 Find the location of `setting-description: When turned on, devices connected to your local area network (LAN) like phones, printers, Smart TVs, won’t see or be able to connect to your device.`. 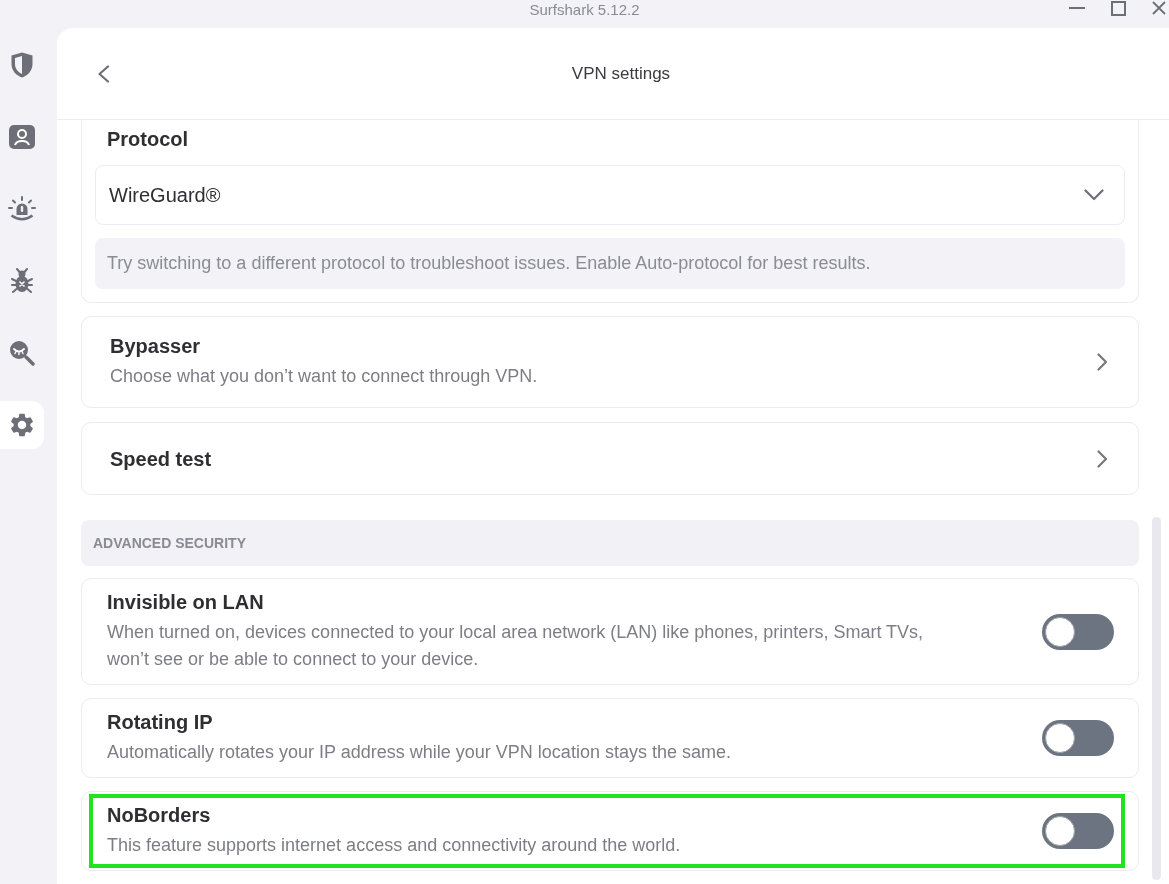

setting-description: When turned on, devices connected to your local area network (LAN) like phones, printers, Smart TVs, won’t see or be able to connect to your device. is located at coordinates (516, 646).